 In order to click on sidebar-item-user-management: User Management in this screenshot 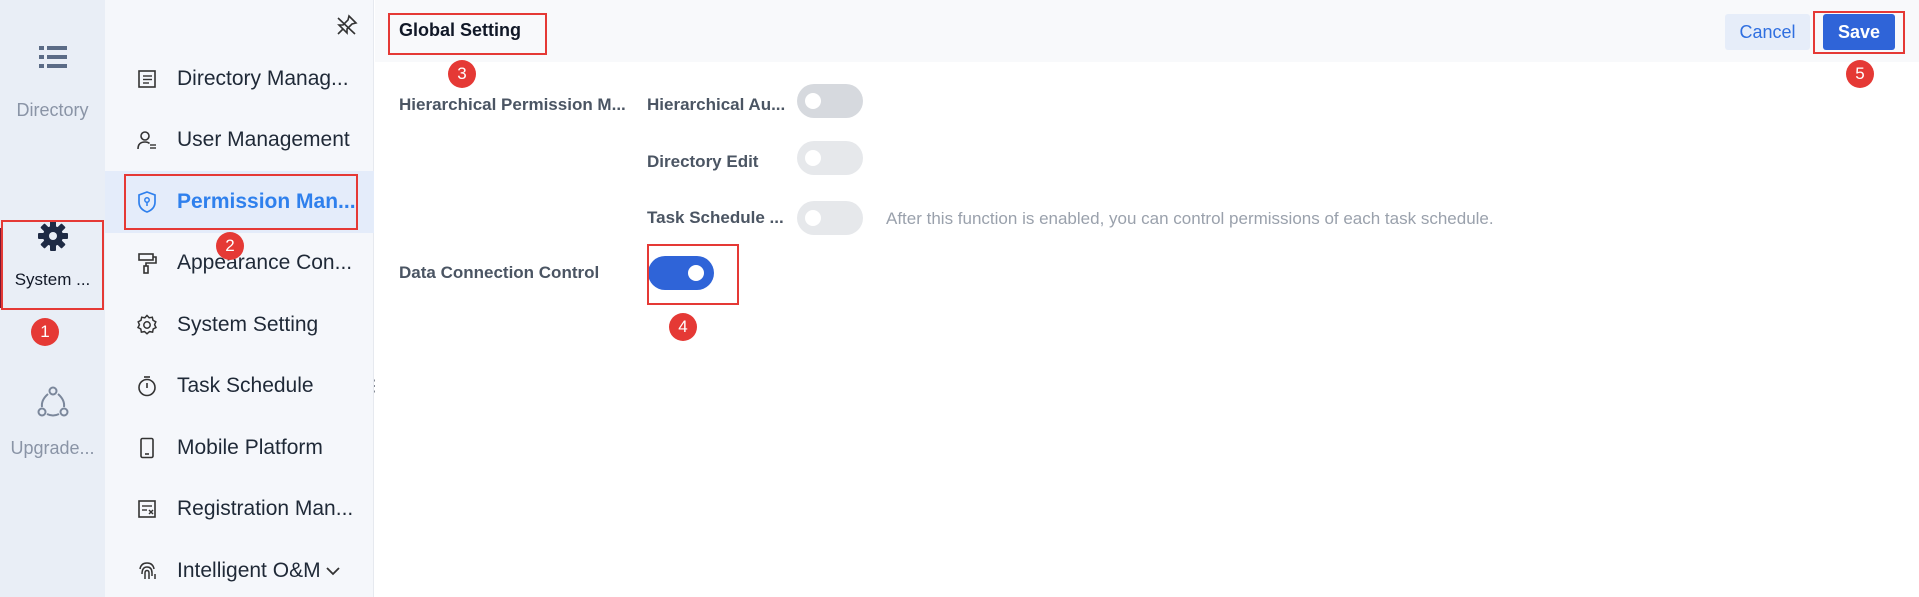, I will do `click(239, 140)`.